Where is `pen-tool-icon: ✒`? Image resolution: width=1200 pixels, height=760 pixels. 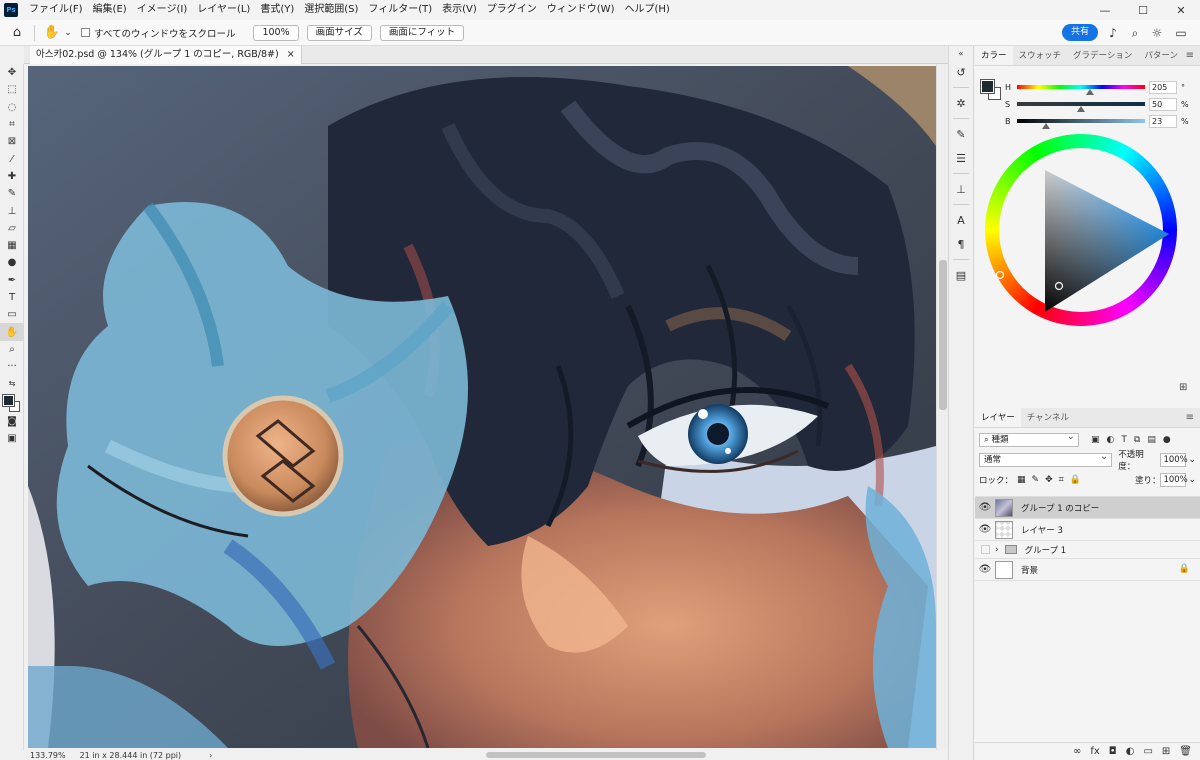 pen-tool-icon: ✒ is located at coordinates (12, 280).